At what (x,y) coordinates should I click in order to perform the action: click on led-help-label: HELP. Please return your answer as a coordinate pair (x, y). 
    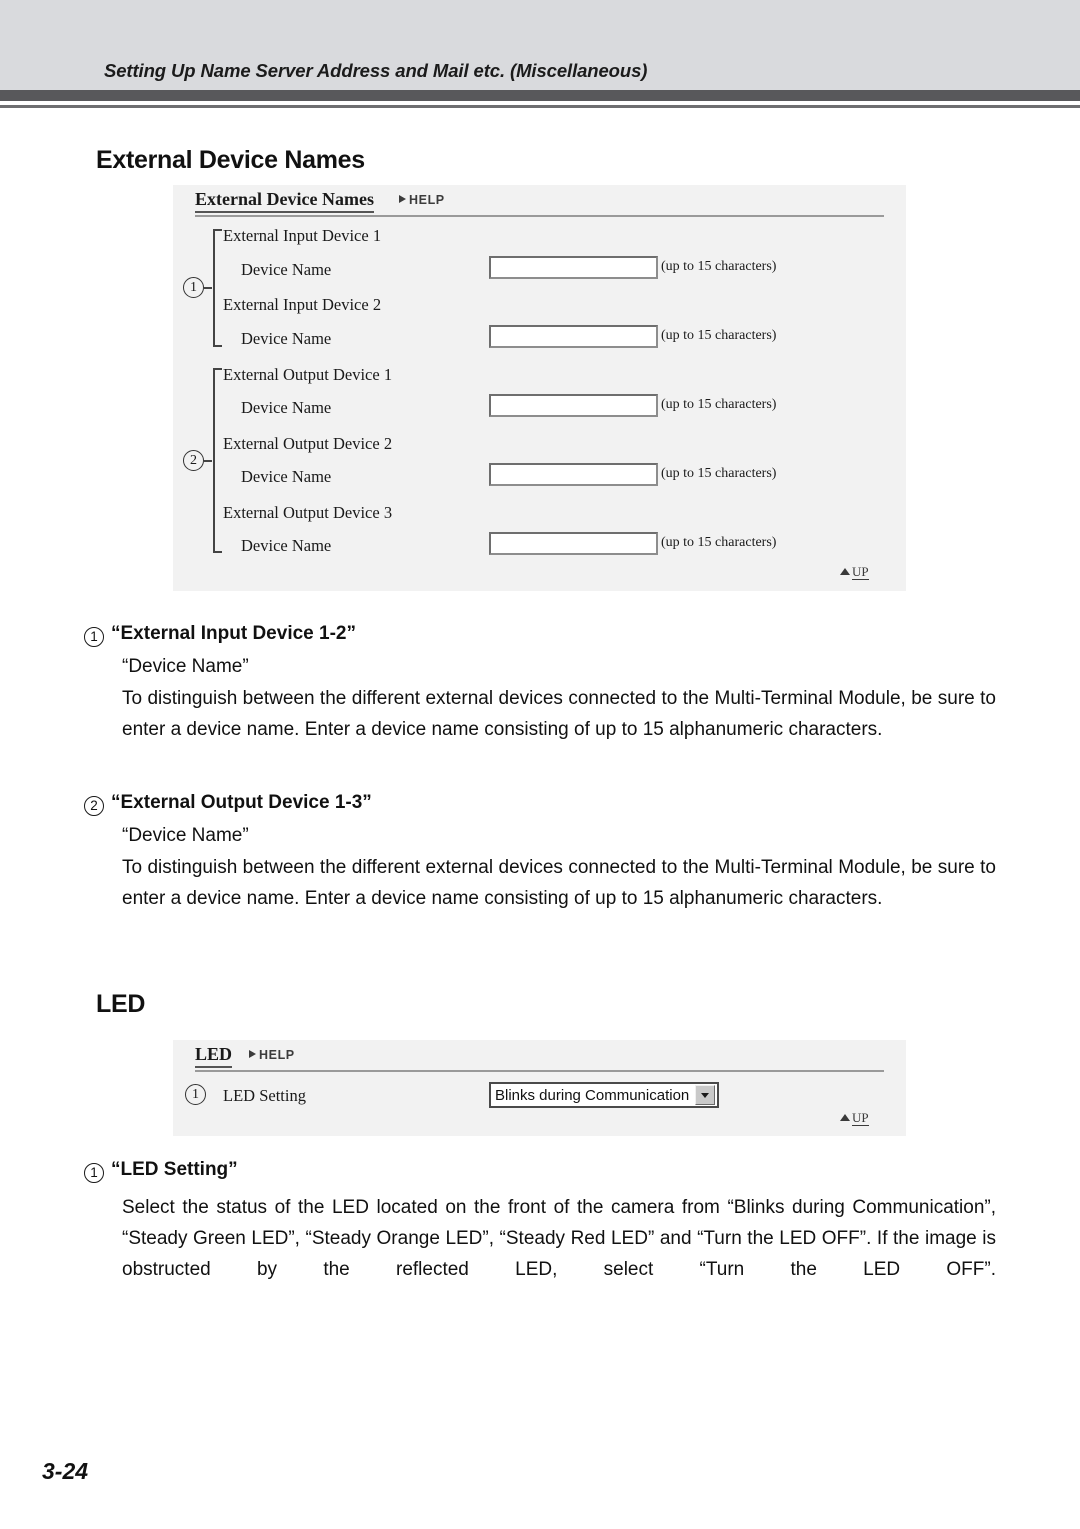
    Looking at the image, I should click on (277, 1055).